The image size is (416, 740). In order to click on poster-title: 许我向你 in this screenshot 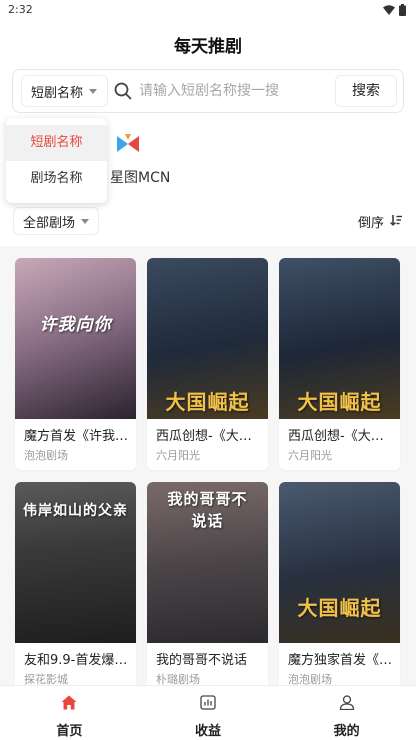, I will do `click(75, 325)`.